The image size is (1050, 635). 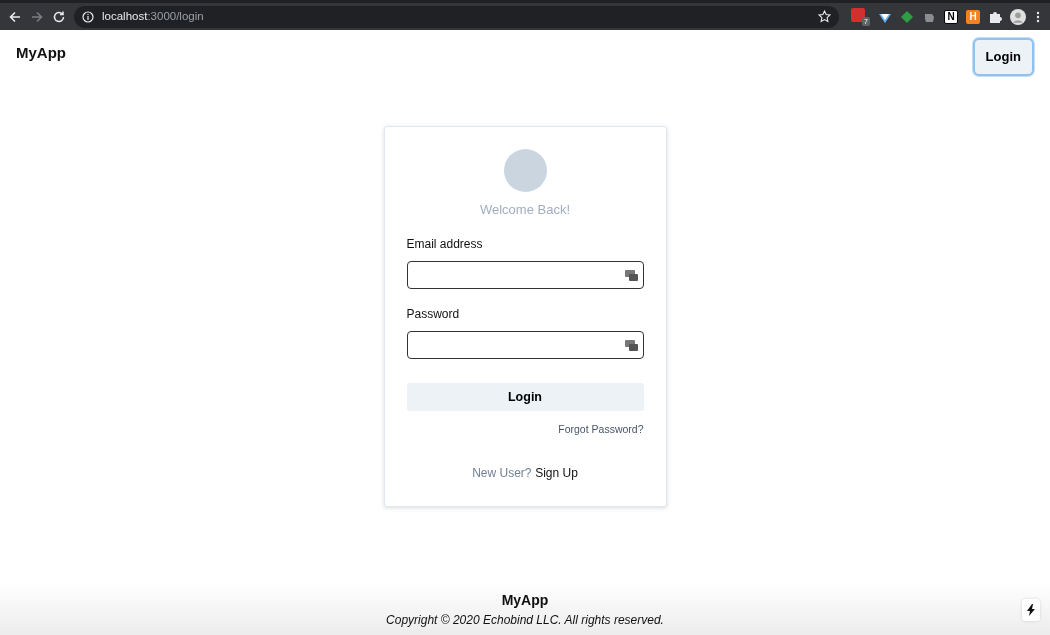 What do you see at coordinates (153, 16) in the screenshot?
I see `url-text: localhost:3000/login` at bounding box center [153, 16].